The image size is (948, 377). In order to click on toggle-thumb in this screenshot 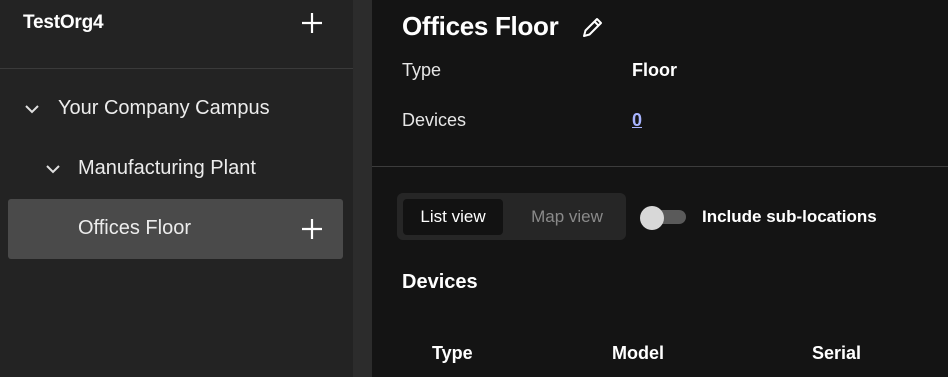, I will do `click(652, 218)`.